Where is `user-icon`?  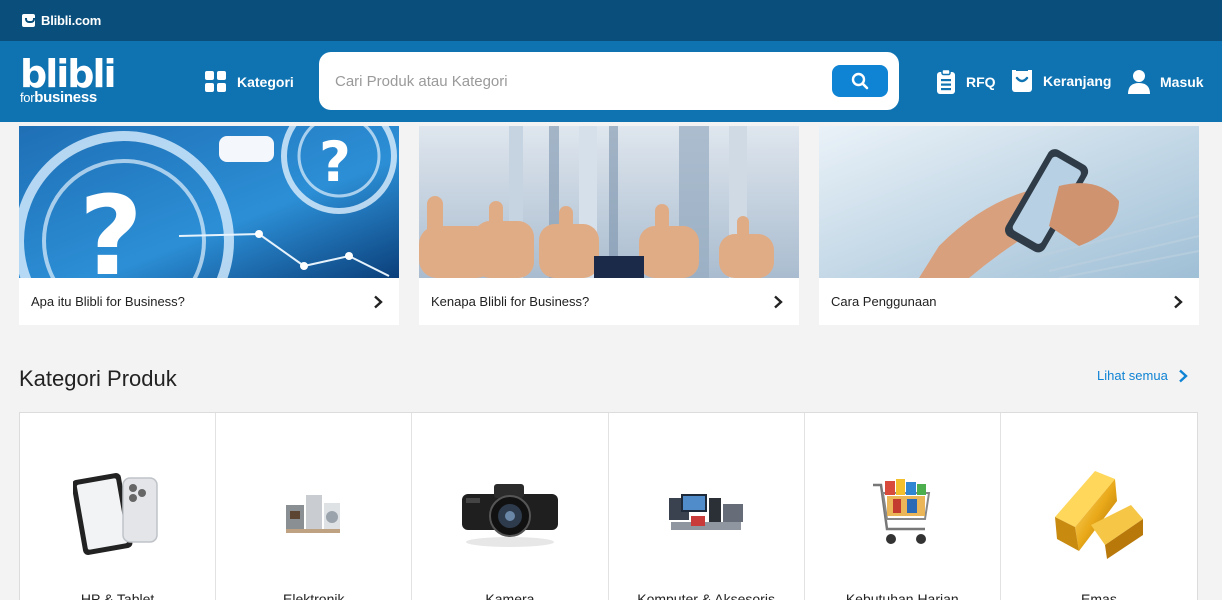 user-icon is located at coordinates (1139, 82).